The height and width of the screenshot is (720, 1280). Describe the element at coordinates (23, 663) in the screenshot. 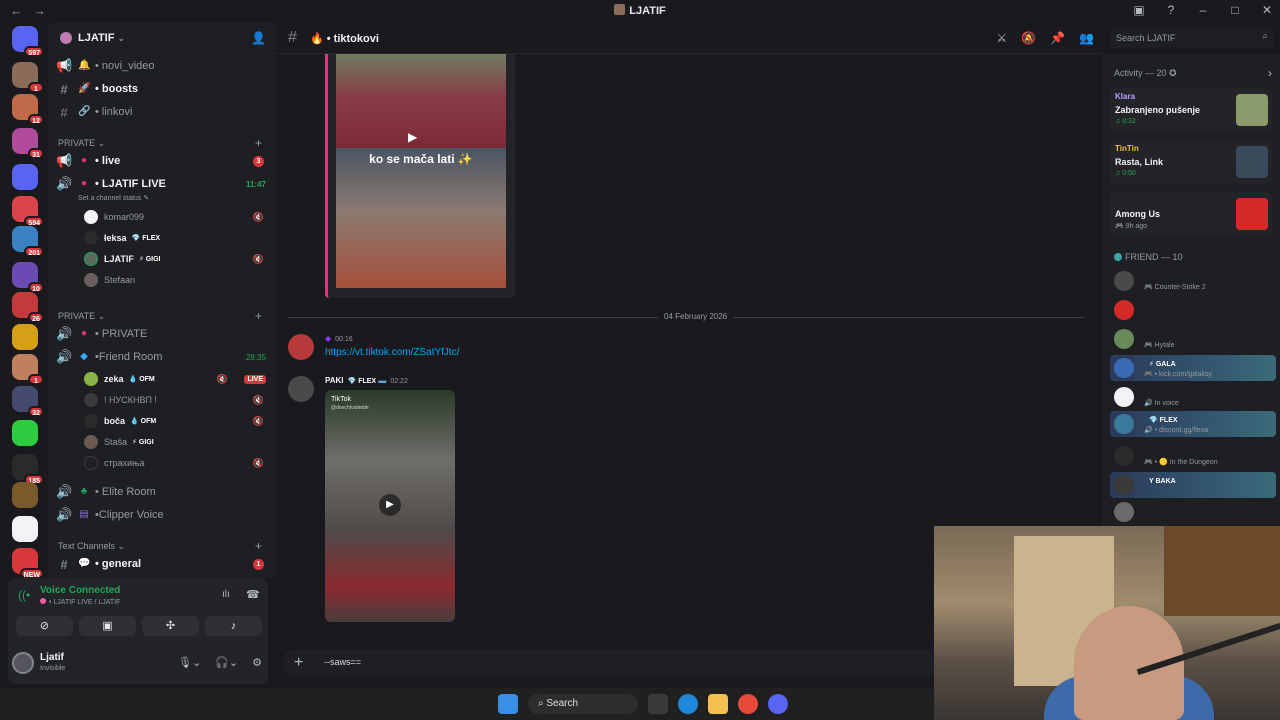

I see `user-avatar` at that location.